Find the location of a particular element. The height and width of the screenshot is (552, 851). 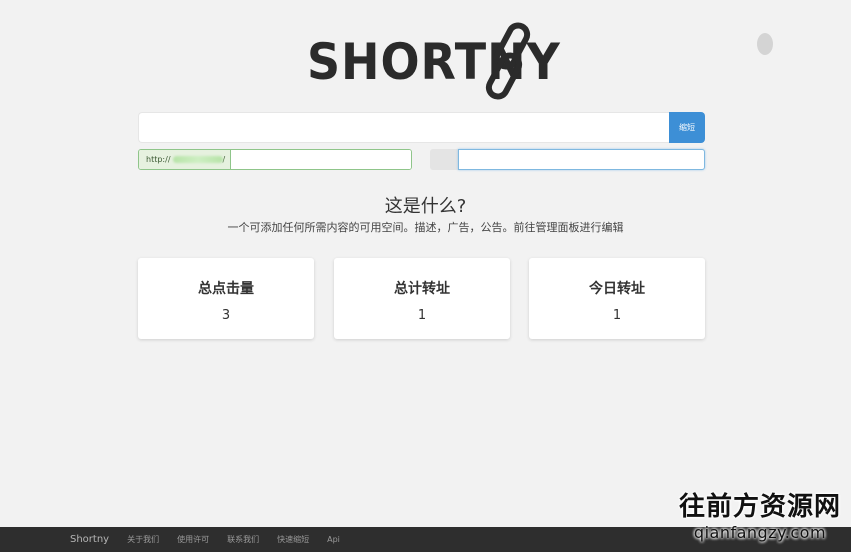

footer-link-contact: 联系我们 is located at coordinates (243, 539).